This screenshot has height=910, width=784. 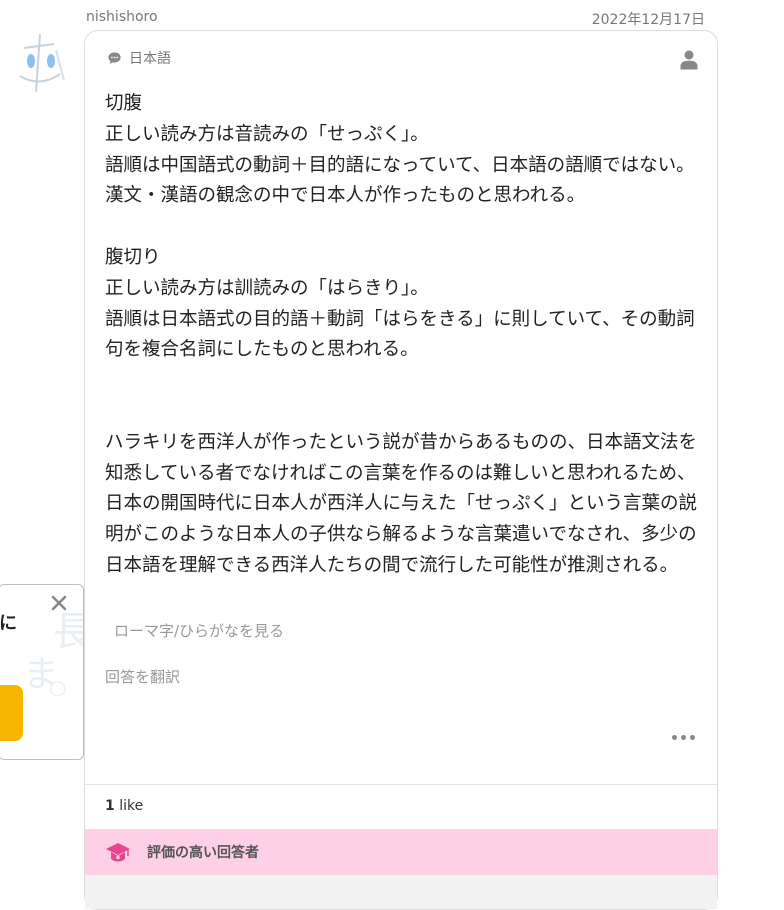 What do you see at coordinates (118, 852) in the screenshot?
I see `graduation-cap-icon` at bounding box center [118, 852].